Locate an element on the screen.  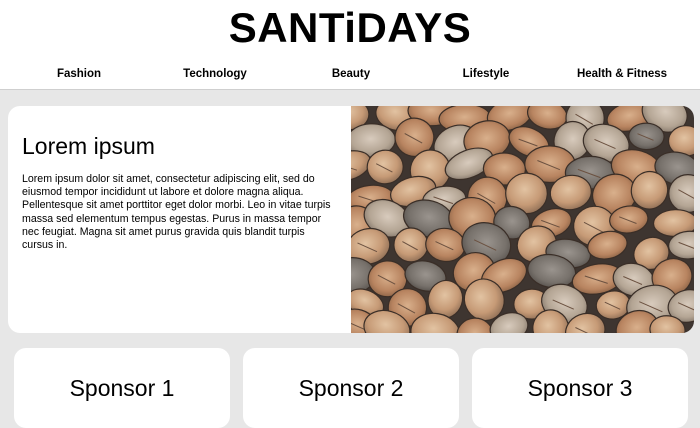
sponsor-label: Sponsor 1 is located at coordinates (122, 388).